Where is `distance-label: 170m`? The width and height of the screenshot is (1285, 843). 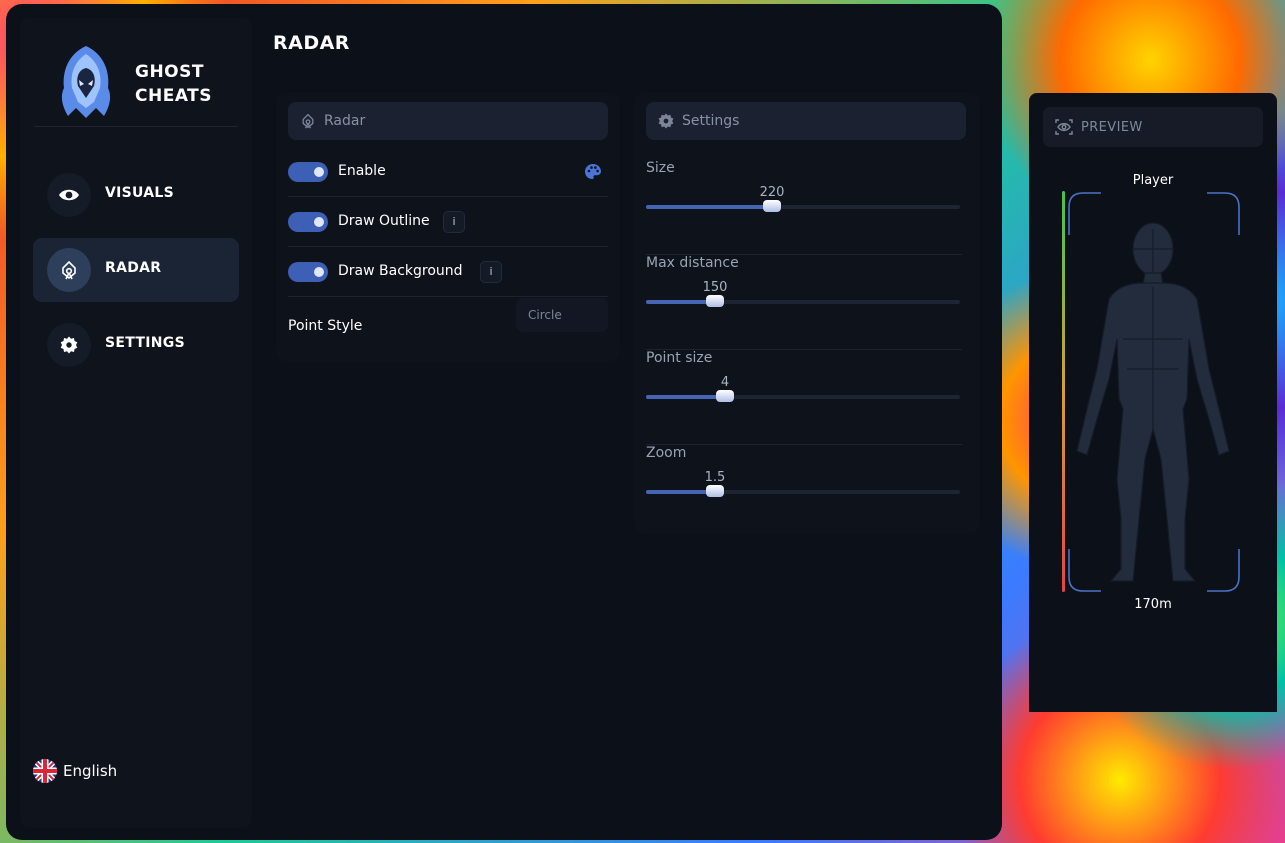
distance-label: 170m is located at coordinates (1153, 604).